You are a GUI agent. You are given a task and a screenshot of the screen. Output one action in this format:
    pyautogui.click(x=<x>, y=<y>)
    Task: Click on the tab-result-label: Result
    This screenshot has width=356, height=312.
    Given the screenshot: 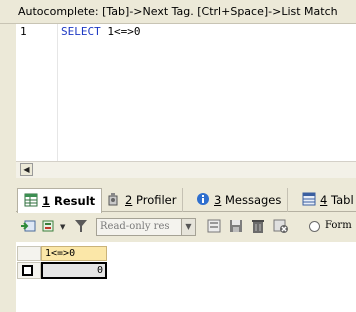 What is the action you would take?
    pyautogui.click(x=75, y=201)
    